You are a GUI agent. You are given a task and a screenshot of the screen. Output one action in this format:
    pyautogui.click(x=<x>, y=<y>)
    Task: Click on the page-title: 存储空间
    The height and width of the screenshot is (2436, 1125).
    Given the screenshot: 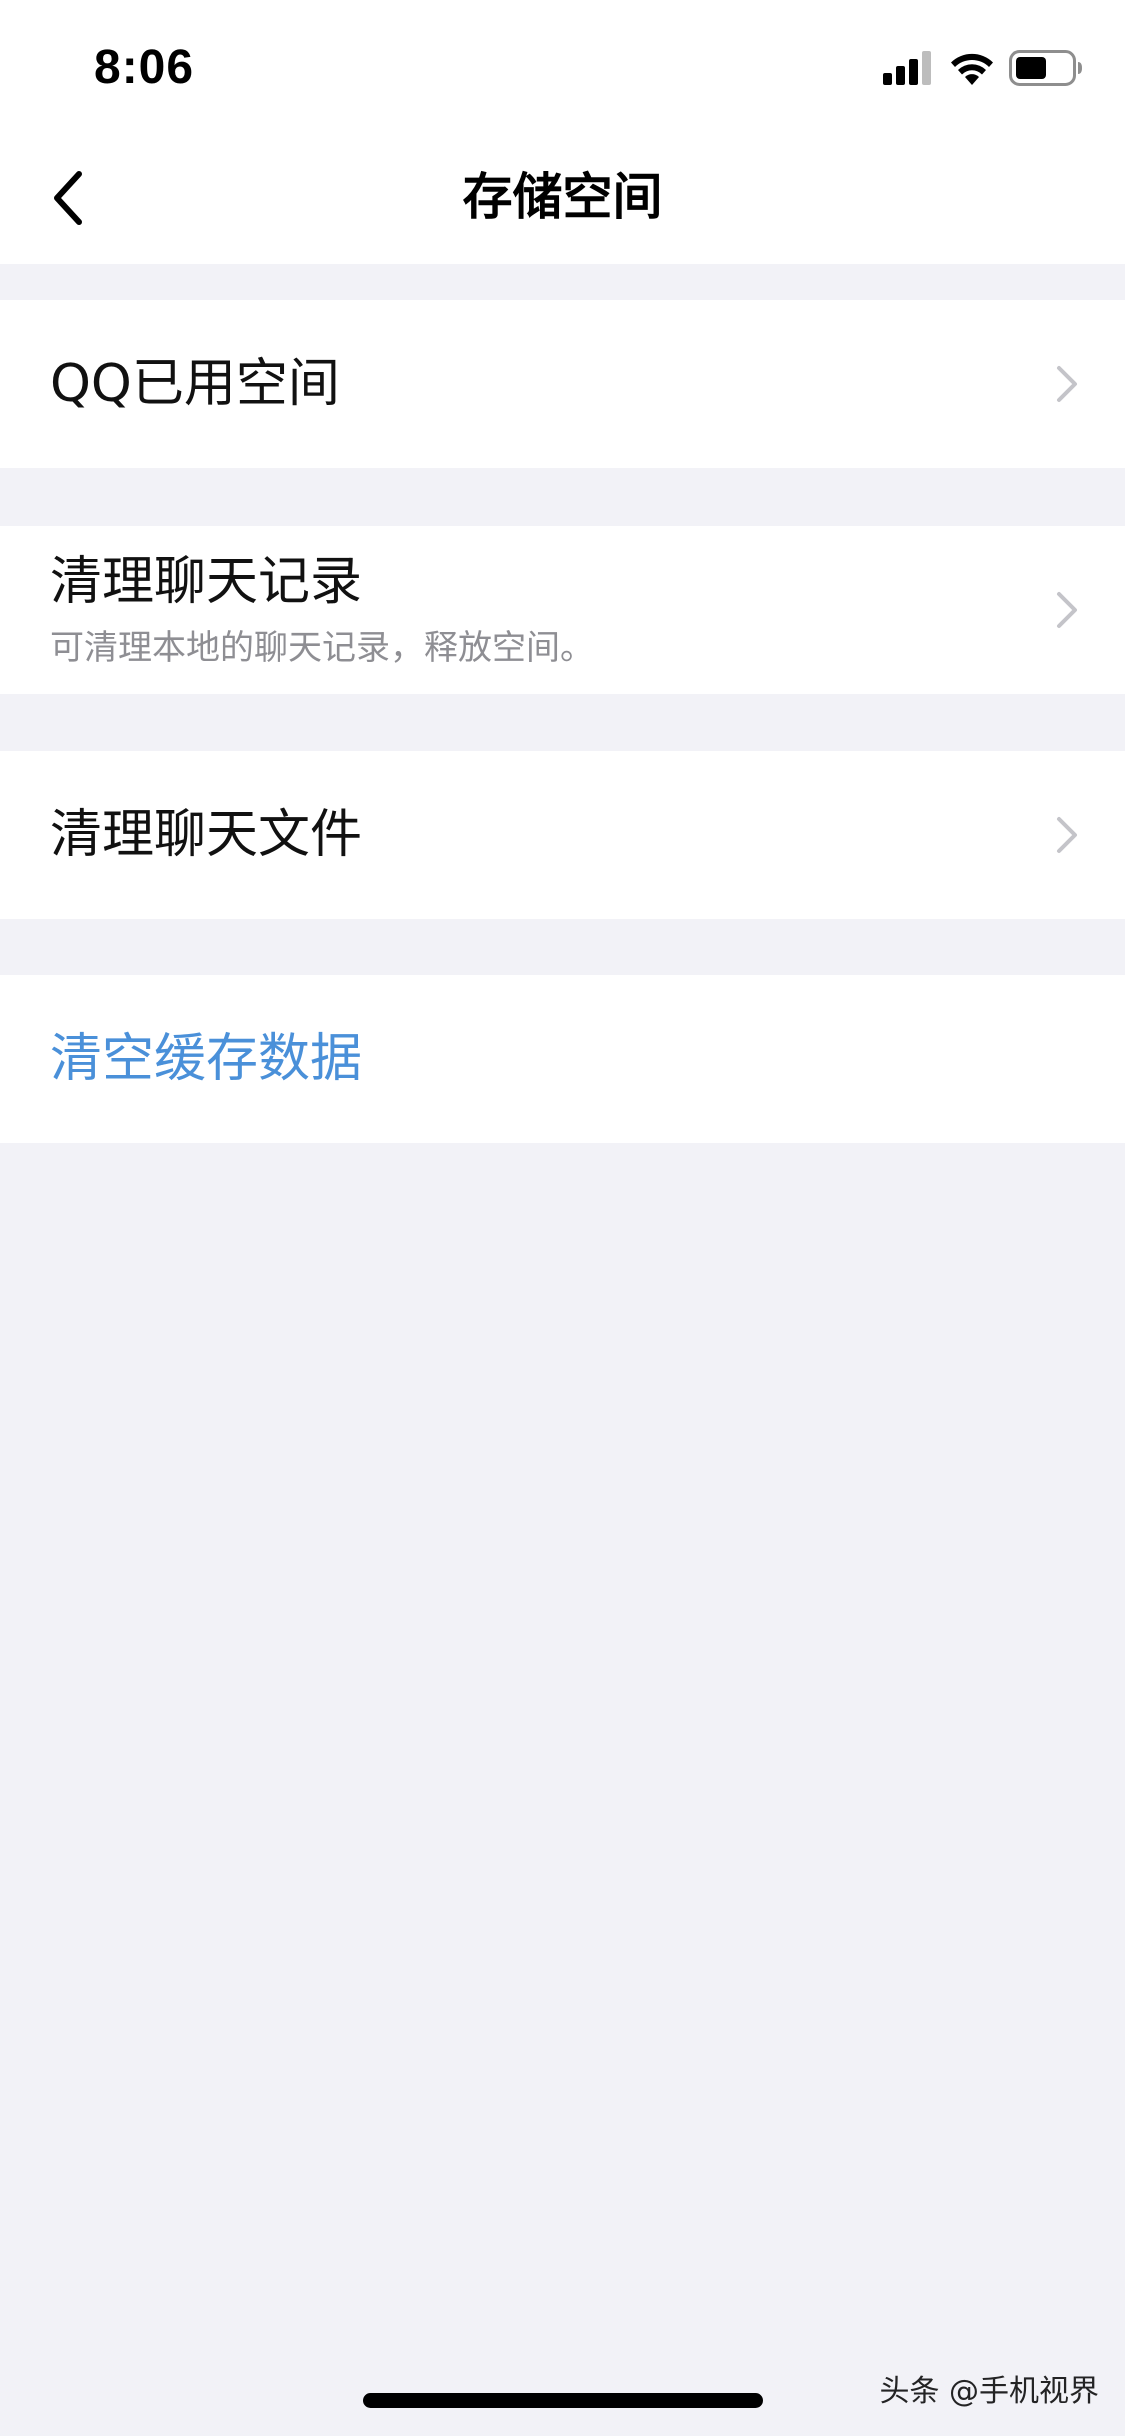 What is the action you would take?
    pyautogui.click(x=562, y=197)
    